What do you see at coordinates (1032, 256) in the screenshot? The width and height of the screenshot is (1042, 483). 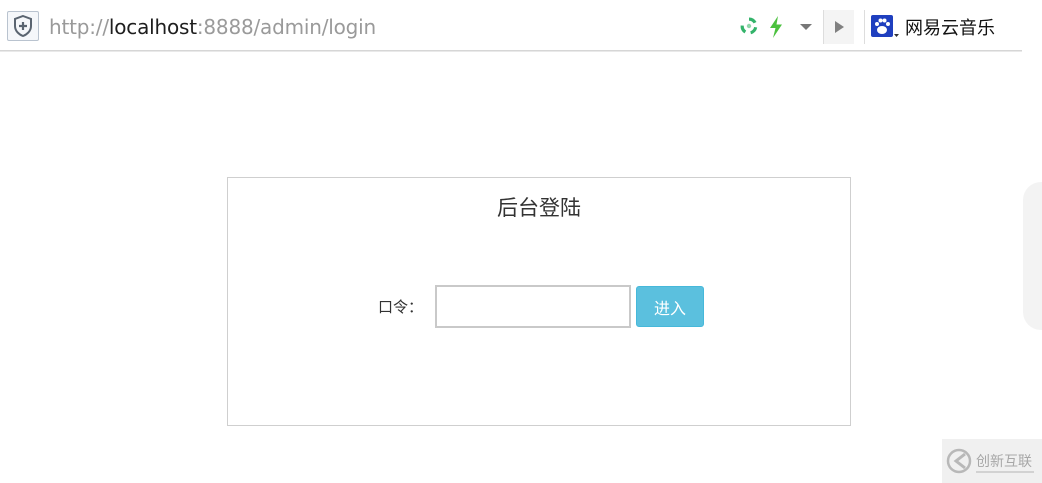 I see `side-decoration` at bounding box center [1032, 256].